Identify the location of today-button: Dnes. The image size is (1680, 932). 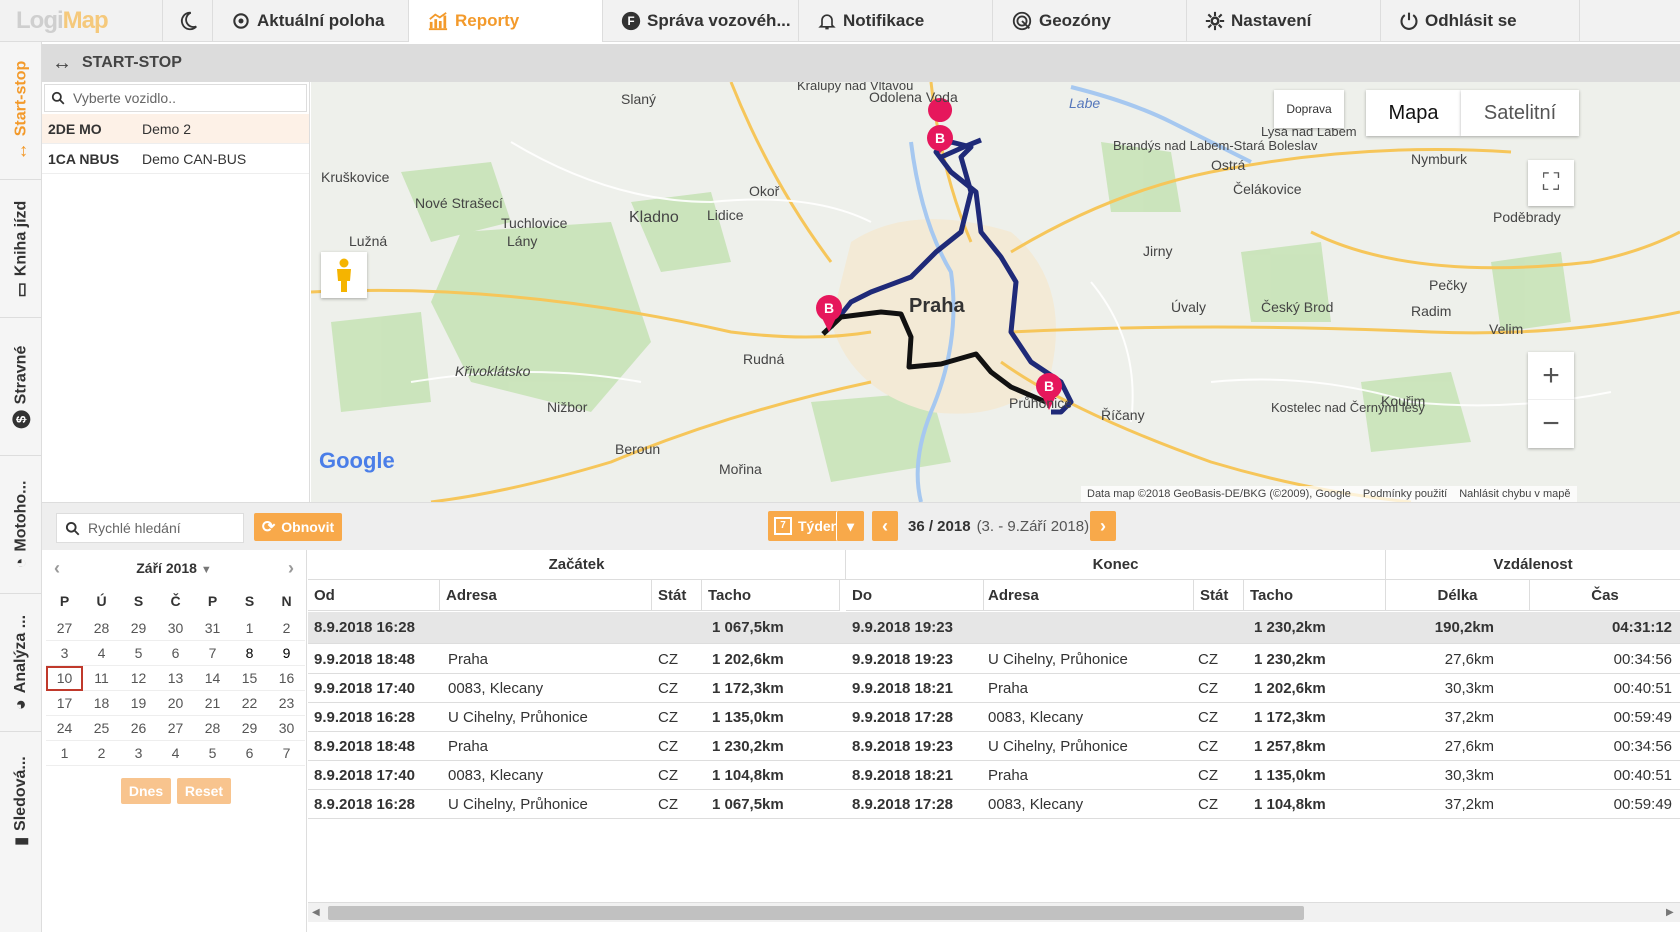
(146, 791).